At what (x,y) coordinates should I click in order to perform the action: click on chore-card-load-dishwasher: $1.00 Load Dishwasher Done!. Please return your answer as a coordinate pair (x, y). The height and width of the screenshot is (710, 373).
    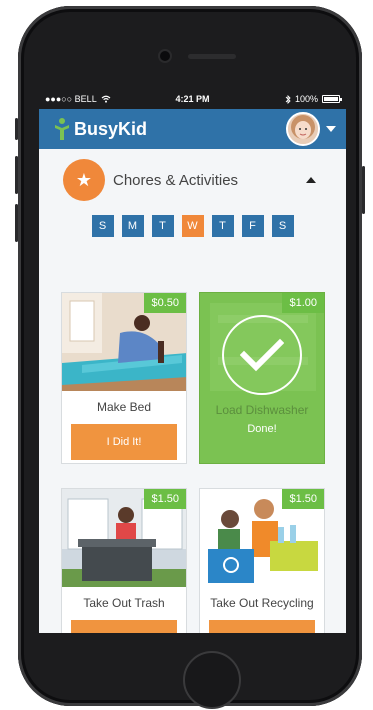
    Looking at the image, I should click on (262, 378).